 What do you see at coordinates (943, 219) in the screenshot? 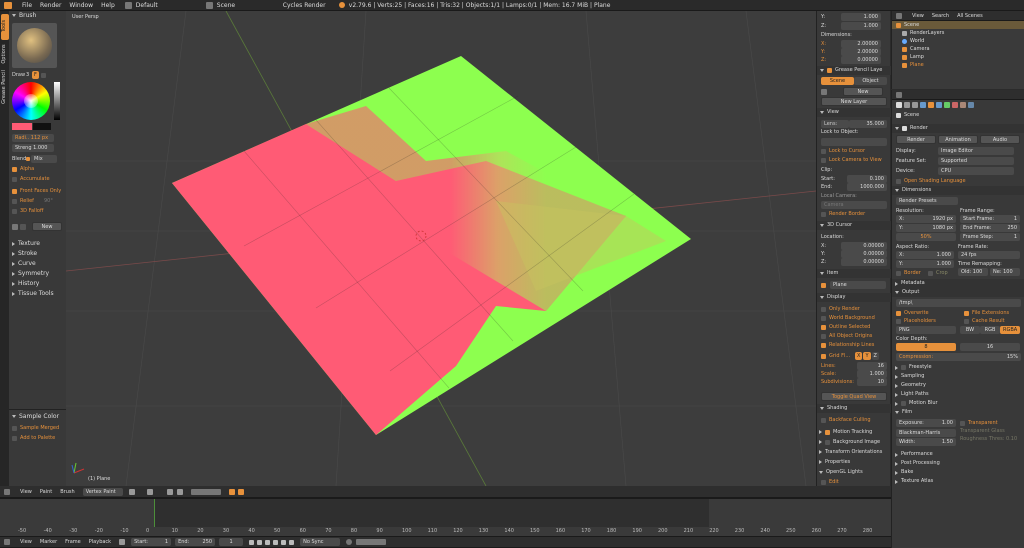
I see `res-x-field: 1920 px` at bounding box center [943, 219].